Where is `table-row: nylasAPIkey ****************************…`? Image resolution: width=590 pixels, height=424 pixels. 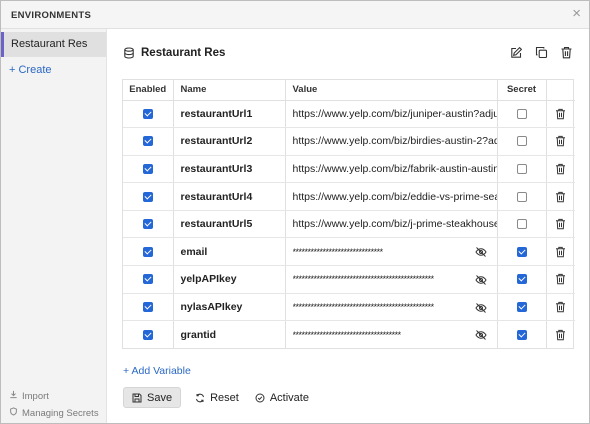
table-row: nylasAPIkey ****************************… is located at coordinates (349, 307).